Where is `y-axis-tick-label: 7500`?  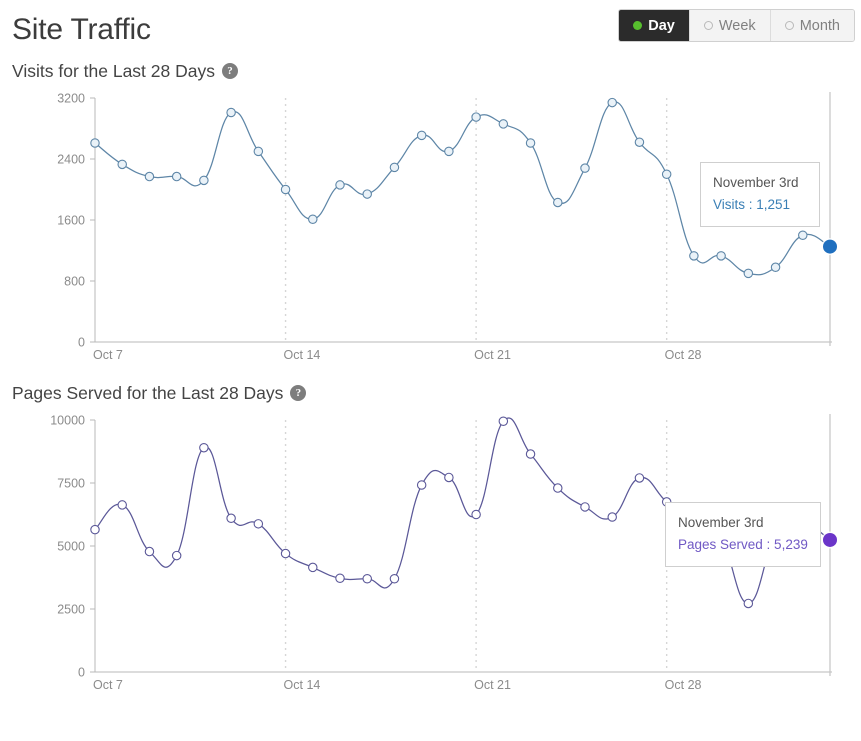 y-axis-tick-label: 7500 is located at coordinates (71, 484).